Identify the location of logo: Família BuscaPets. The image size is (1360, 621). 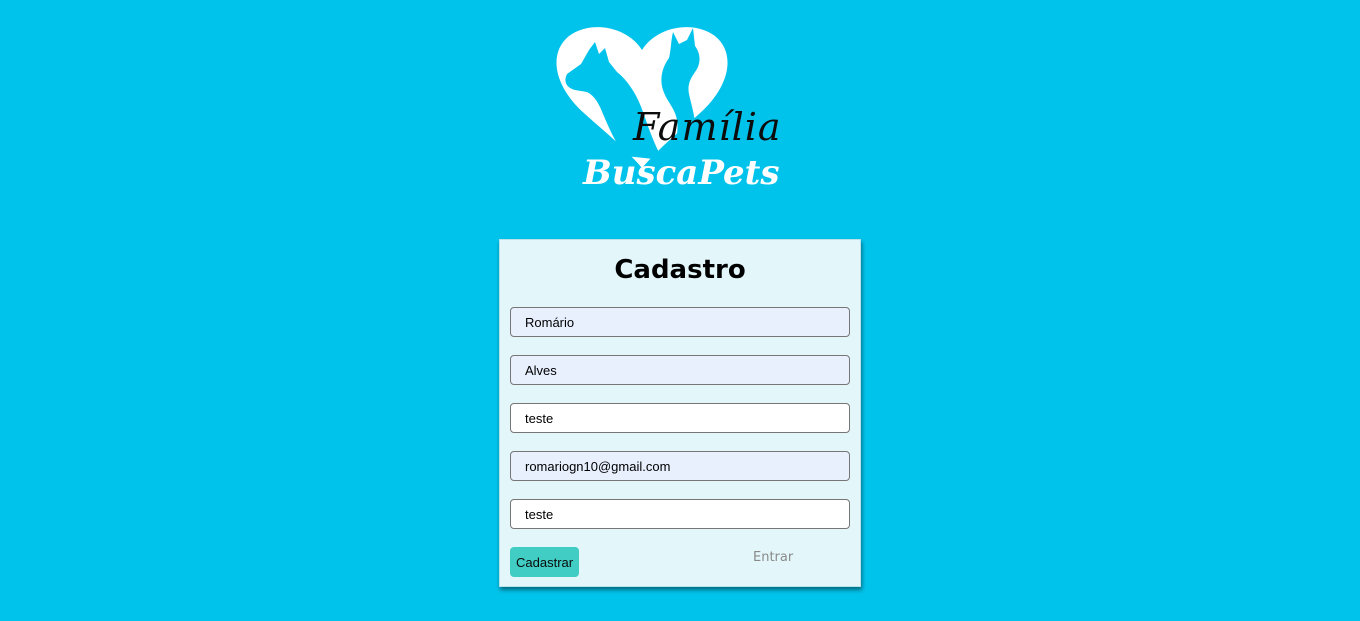
(680, 110).